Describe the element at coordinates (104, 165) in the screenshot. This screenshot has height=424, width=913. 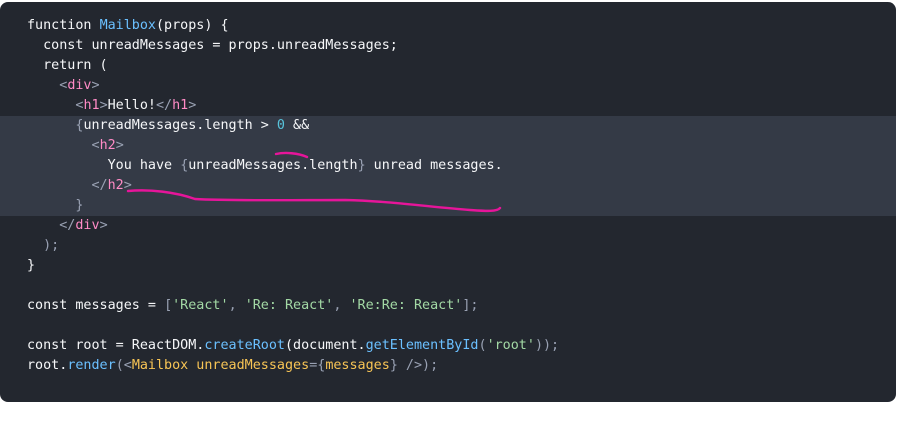
I see `code-token: You have` at that location.